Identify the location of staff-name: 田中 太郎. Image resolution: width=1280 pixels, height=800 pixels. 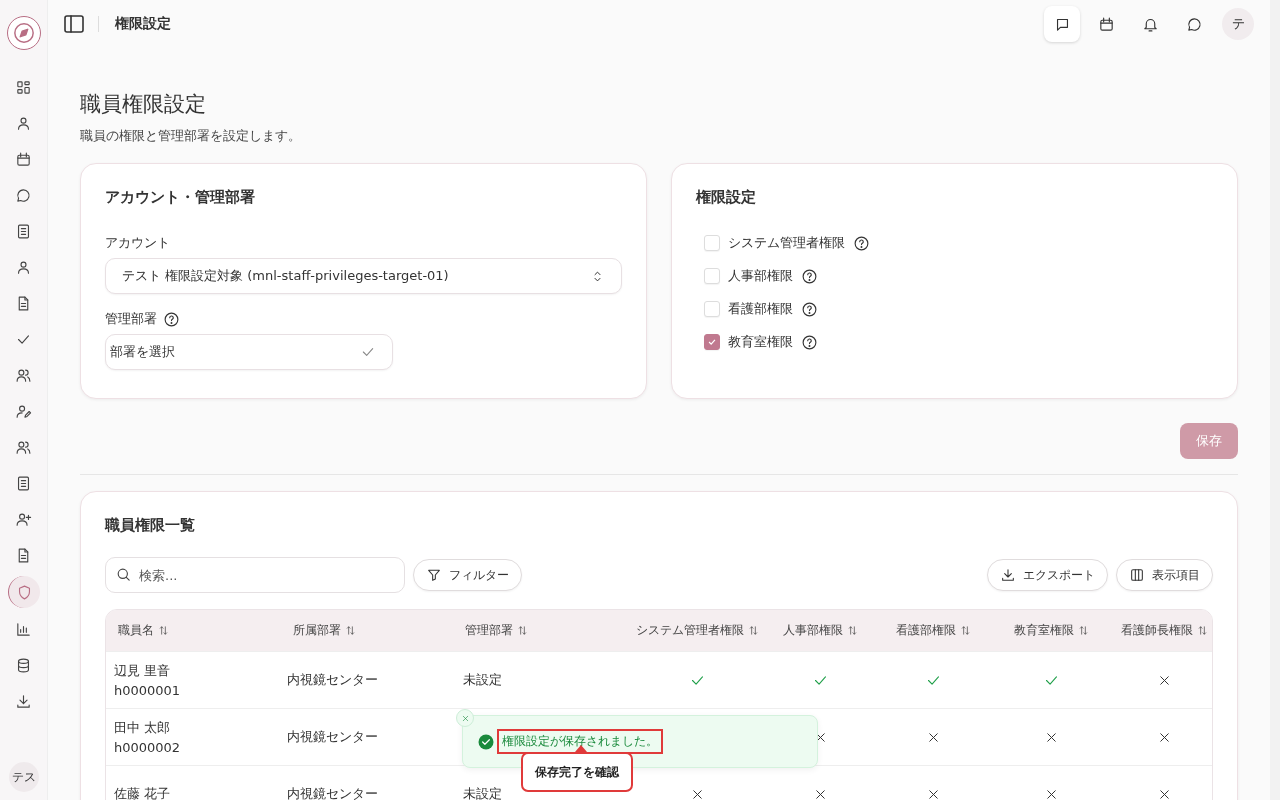
(142, 728).